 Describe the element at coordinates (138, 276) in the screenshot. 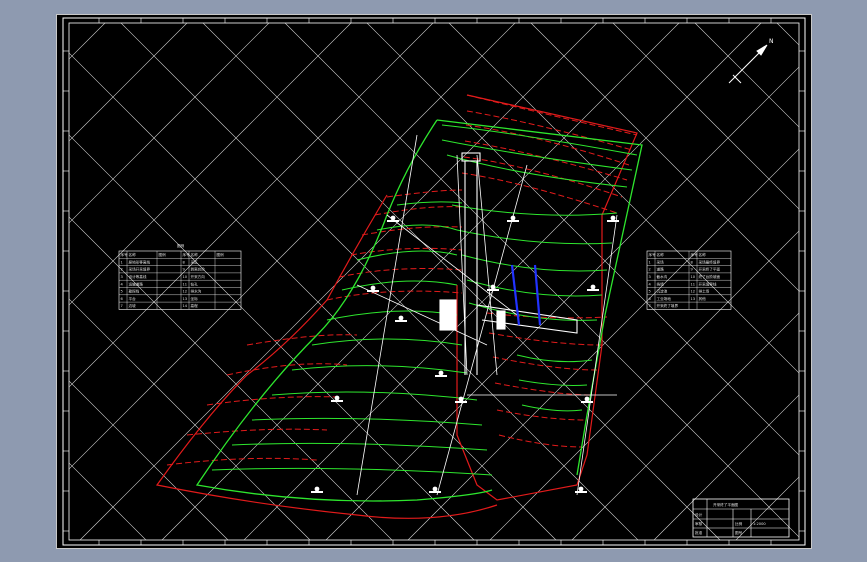

I see `table-cell: 设计等高线` at that location.